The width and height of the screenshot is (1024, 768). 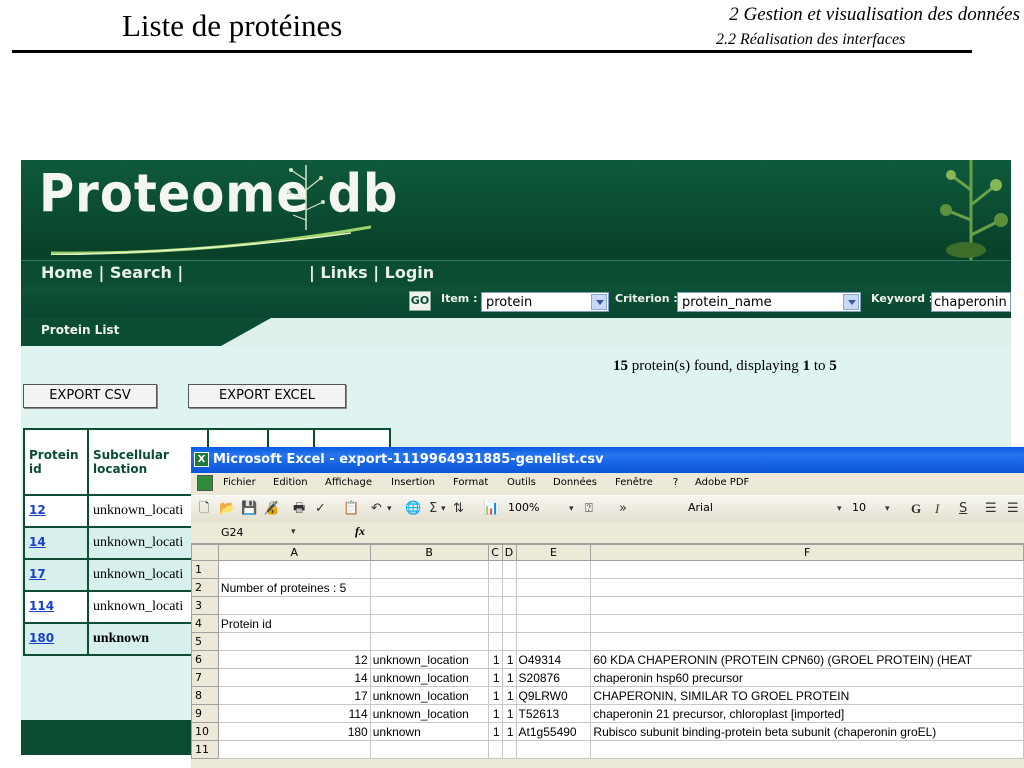 I want to click on toolbar-options-icon: », so click(x=623, y=509).